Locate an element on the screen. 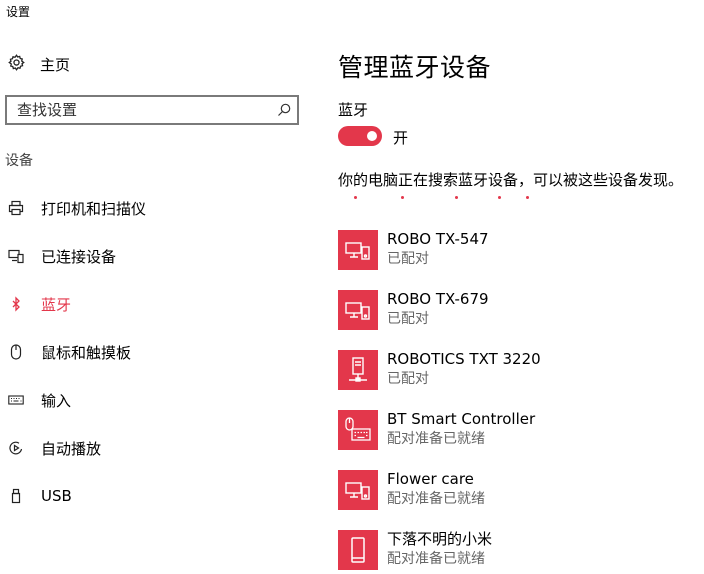  sidebar-item-label: 自动播放 is located at coordinates (71, 448).